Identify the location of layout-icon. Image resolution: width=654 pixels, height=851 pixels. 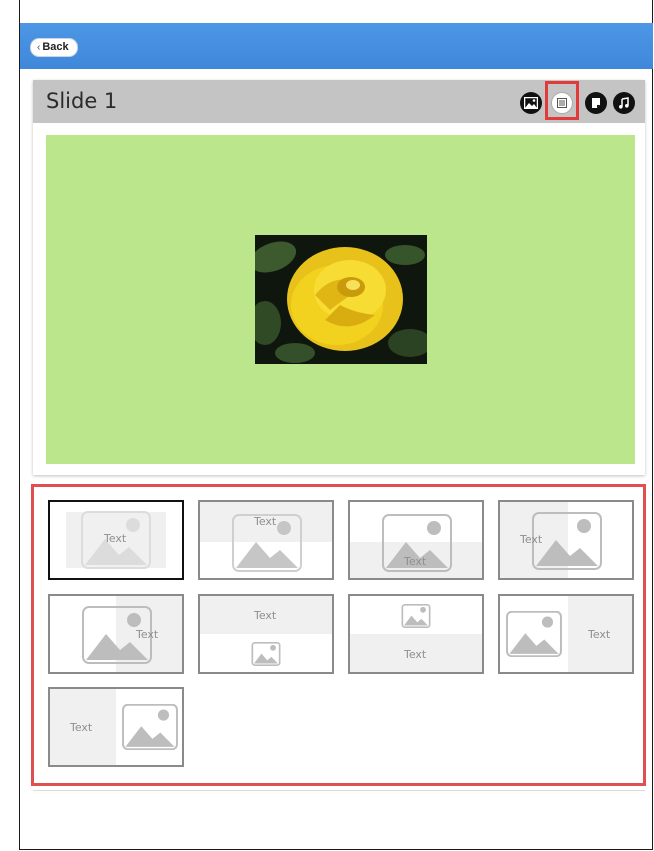
(562, 103).